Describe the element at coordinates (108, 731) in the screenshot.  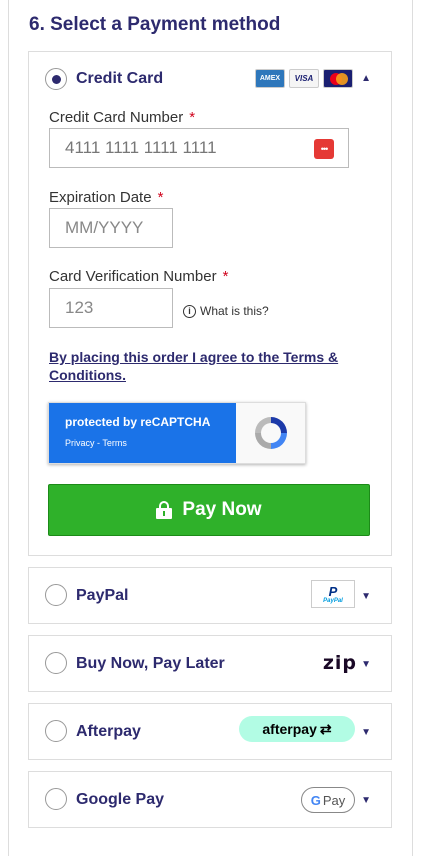
I see `afterpay-label: Afterpay` at that location.